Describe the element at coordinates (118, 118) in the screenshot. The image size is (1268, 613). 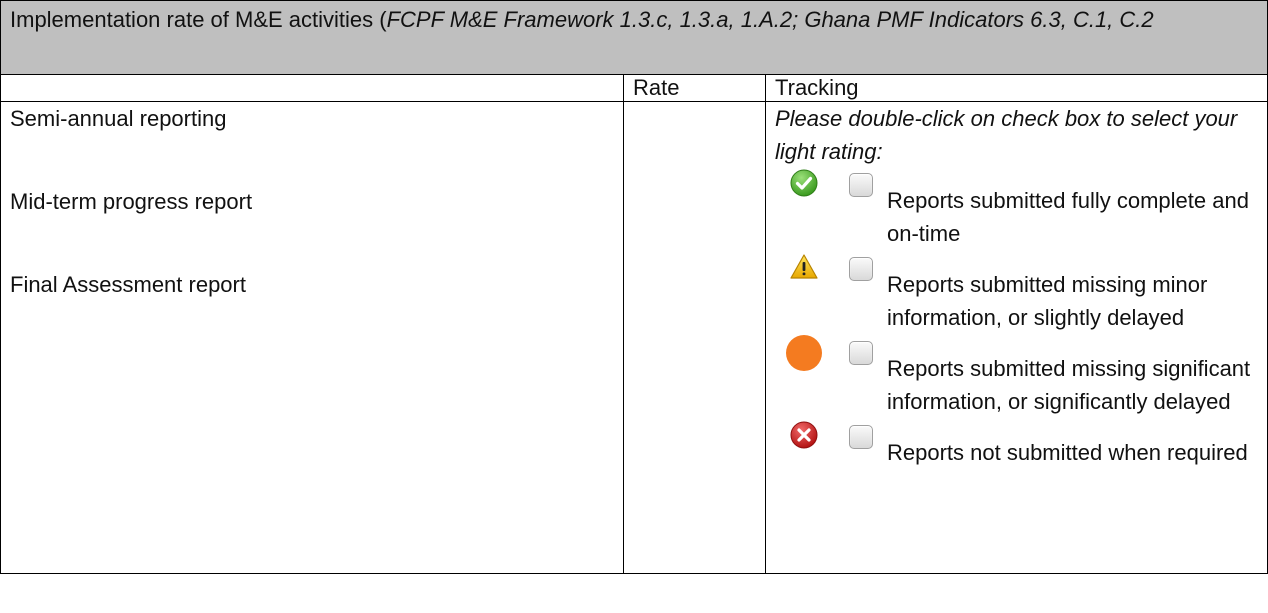
I see `report-item: Semi-annual reporting` at that location.